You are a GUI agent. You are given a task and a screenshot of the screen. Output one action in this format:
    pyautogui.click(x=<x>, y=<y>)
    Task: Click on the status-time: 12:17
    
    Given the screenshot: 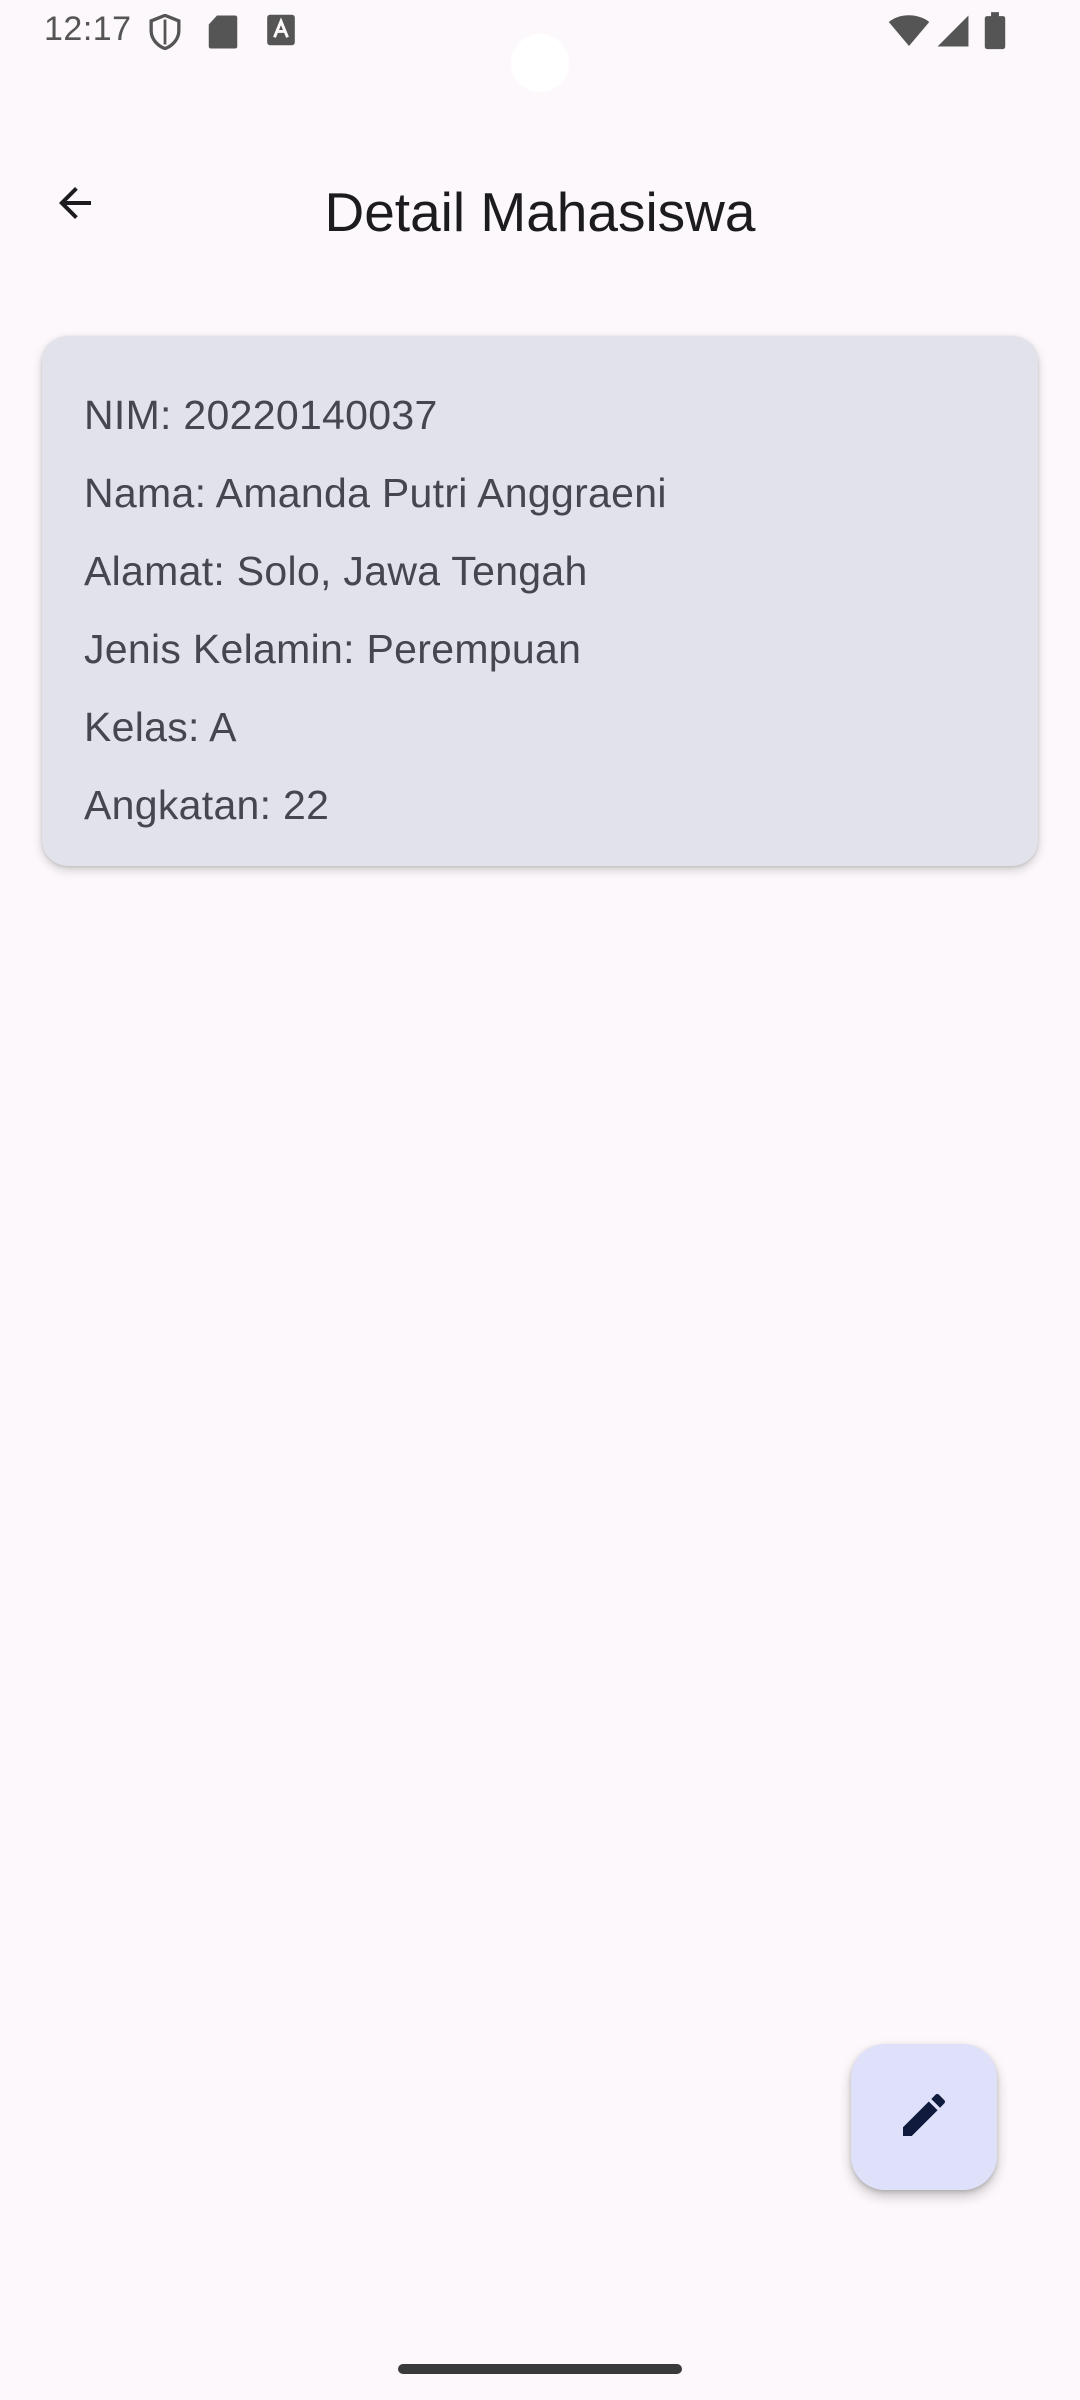 What is the action you would take?
    pyautogui.click(x=88, y=29)
    